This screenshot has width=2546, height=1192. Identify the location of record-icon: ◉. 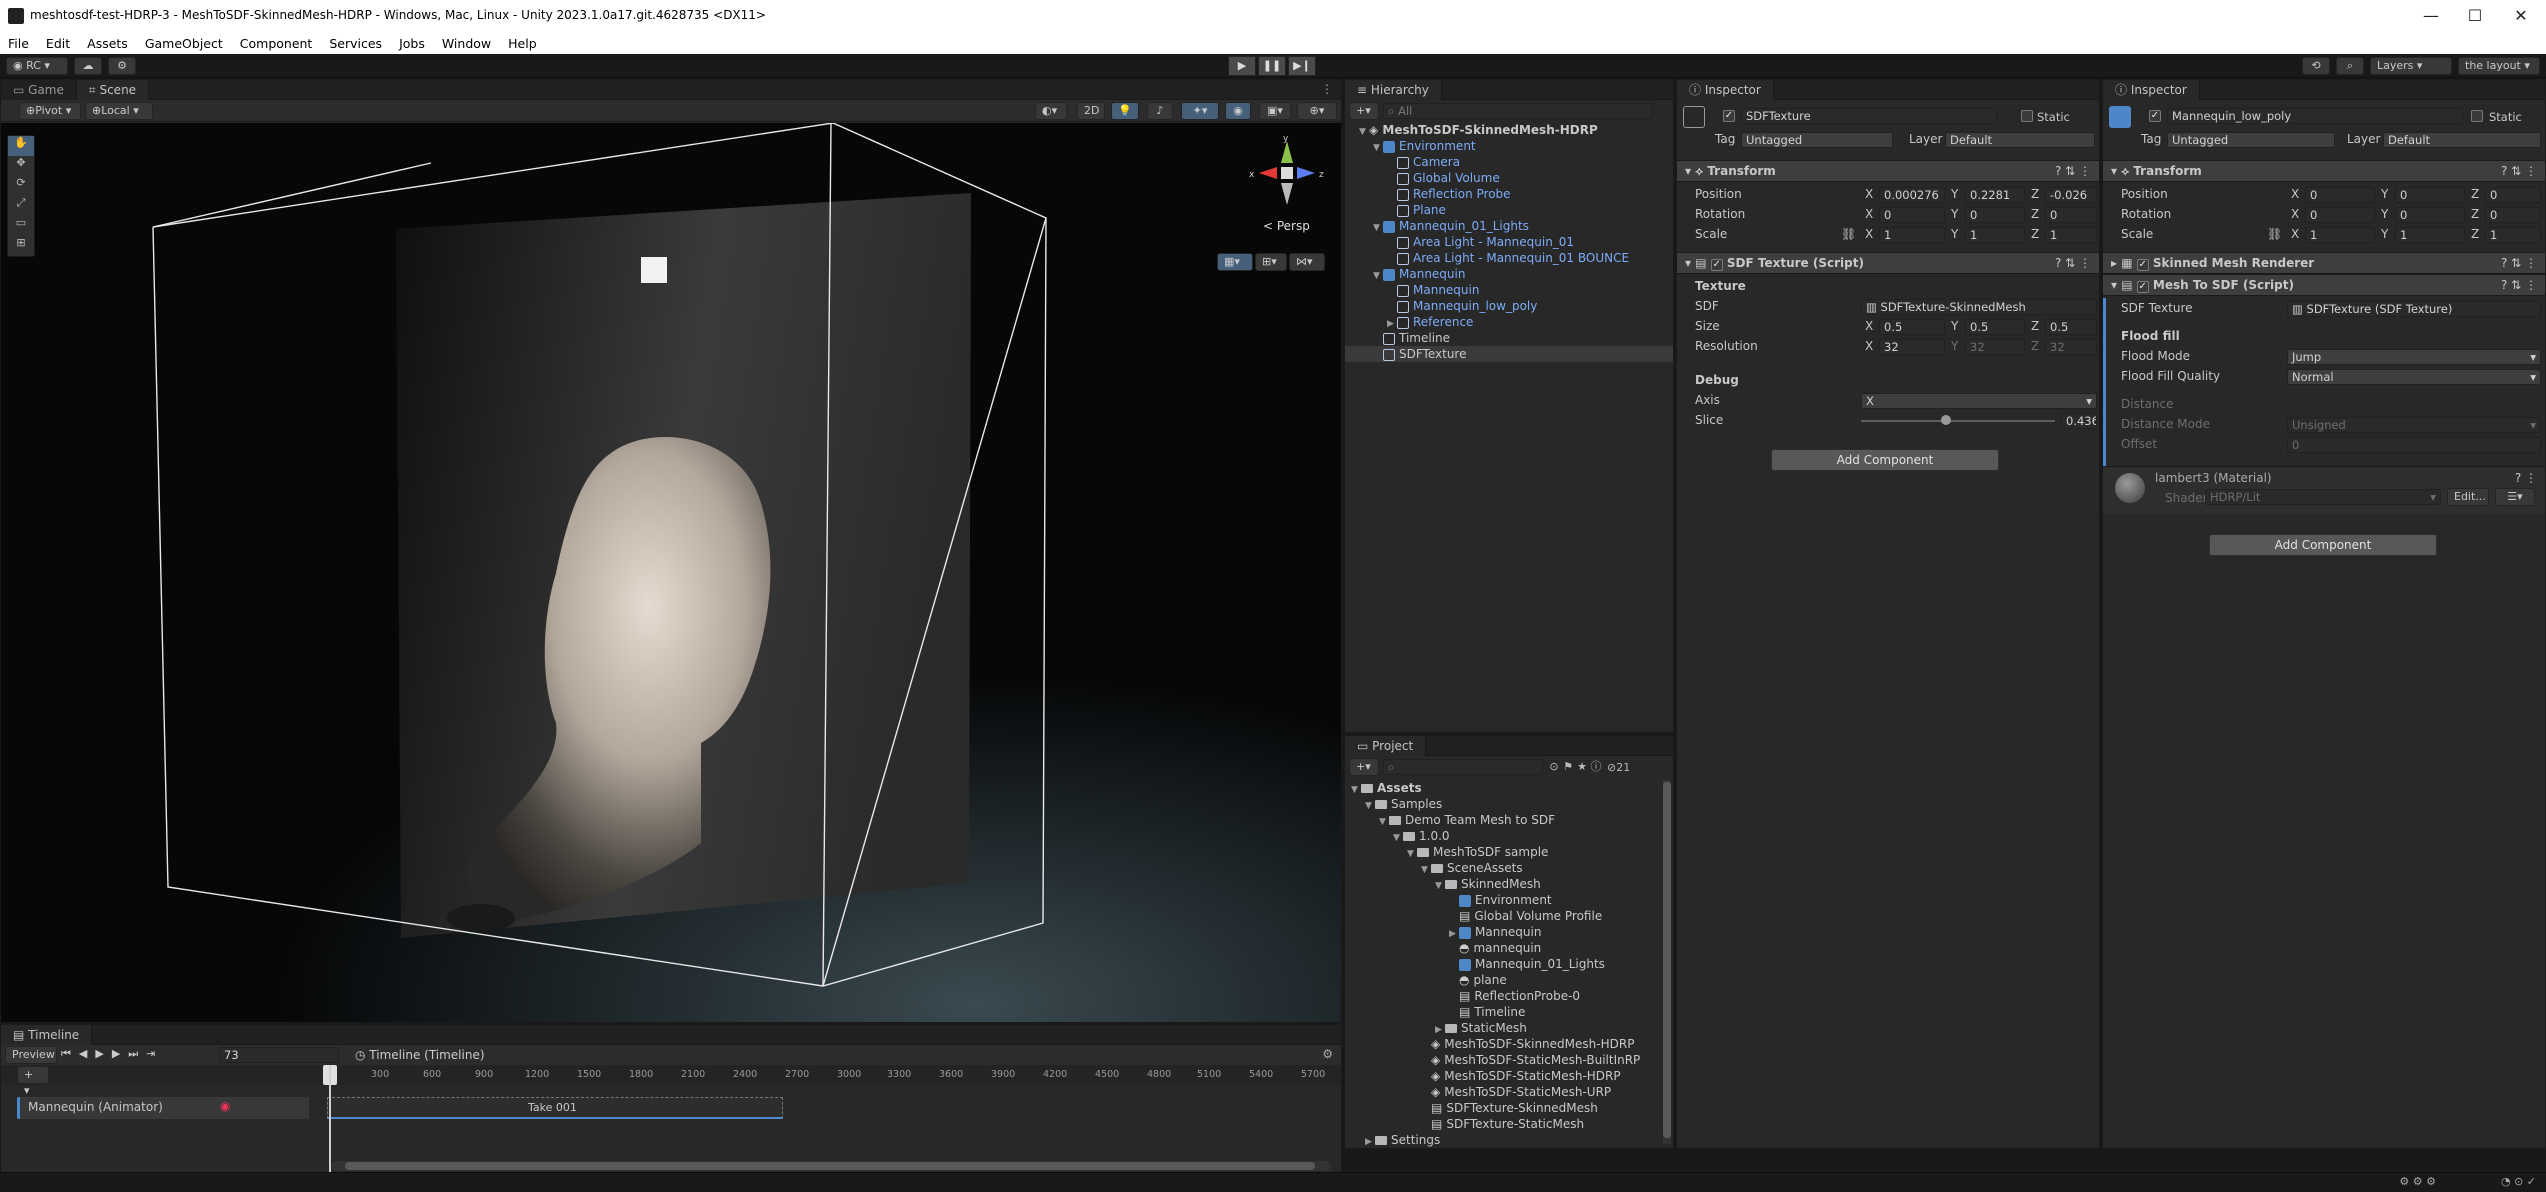
(225, 1106).